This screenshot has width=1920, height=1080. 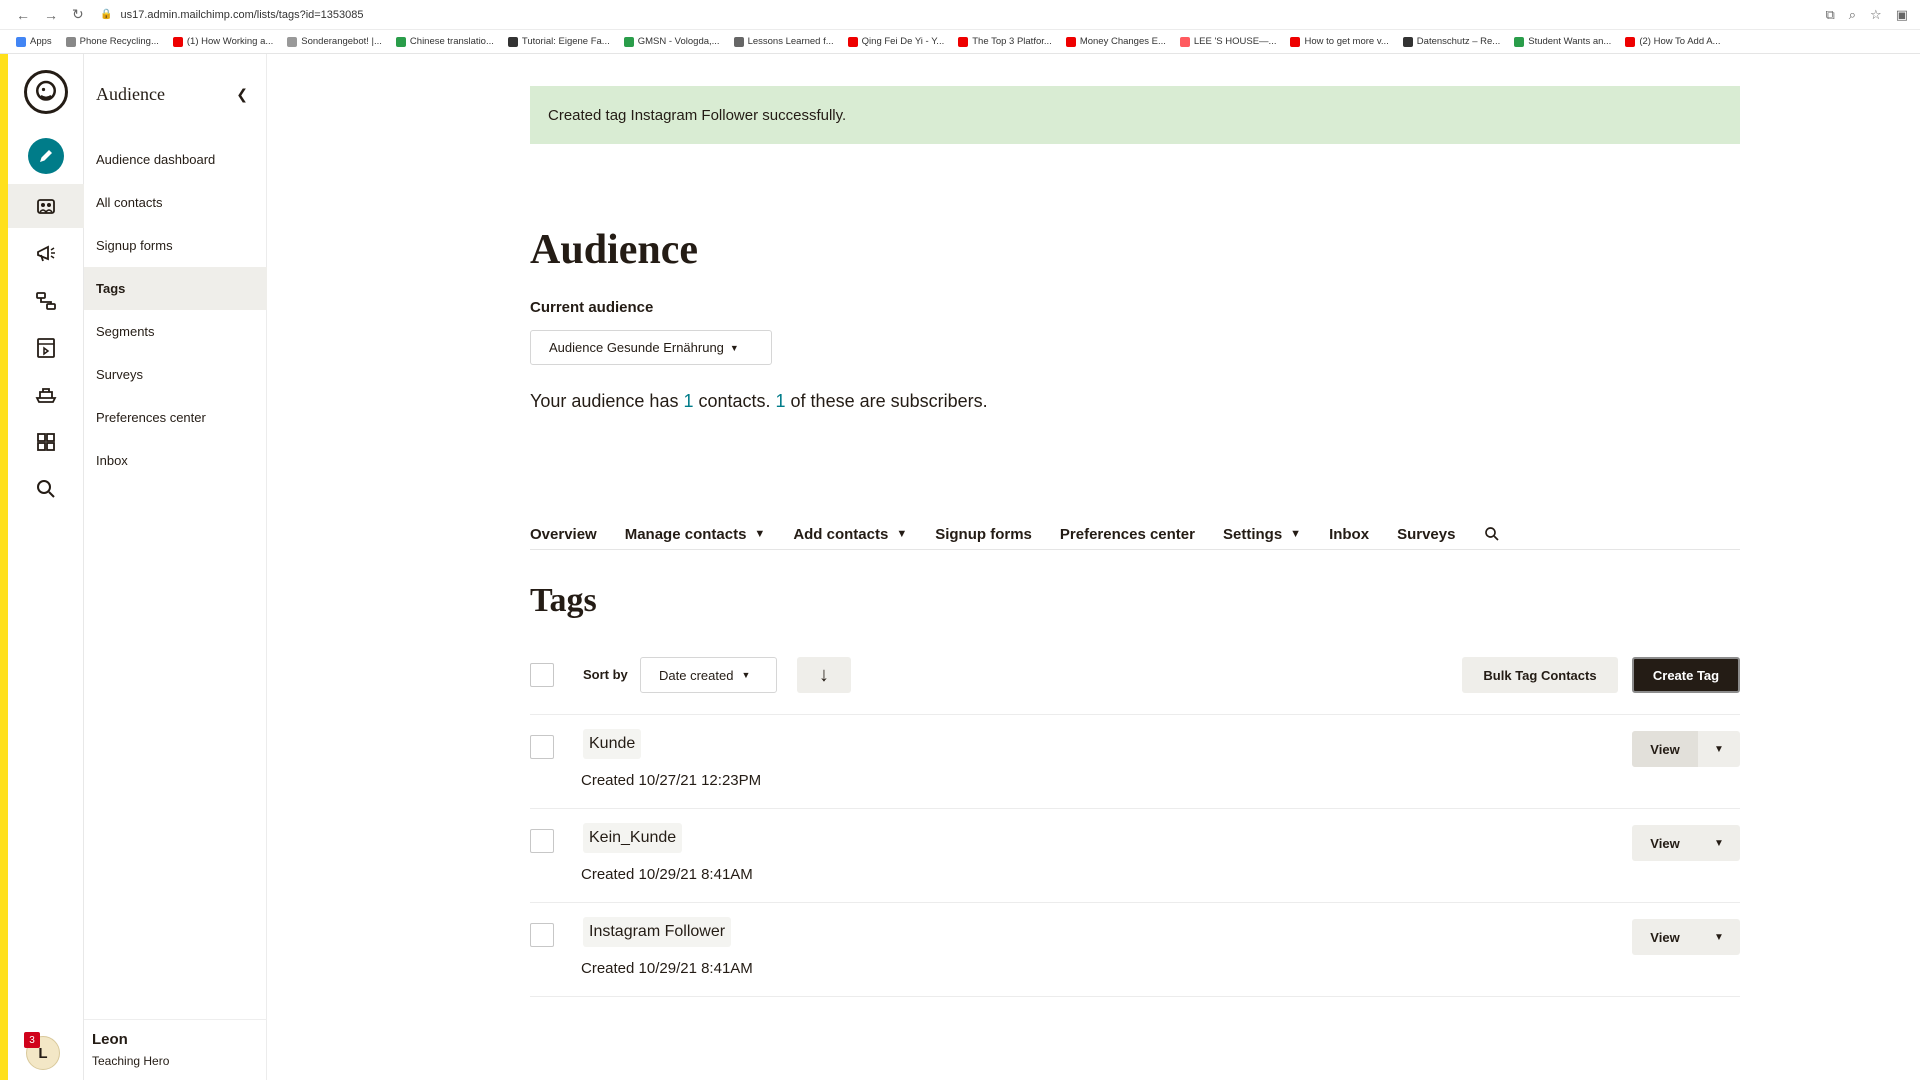 What do you see at coordinates (175, 159) in the screenshot?
I see `sidebar-item-audience-dashboard: Audience dashboard` at bounding box center [175, 159].